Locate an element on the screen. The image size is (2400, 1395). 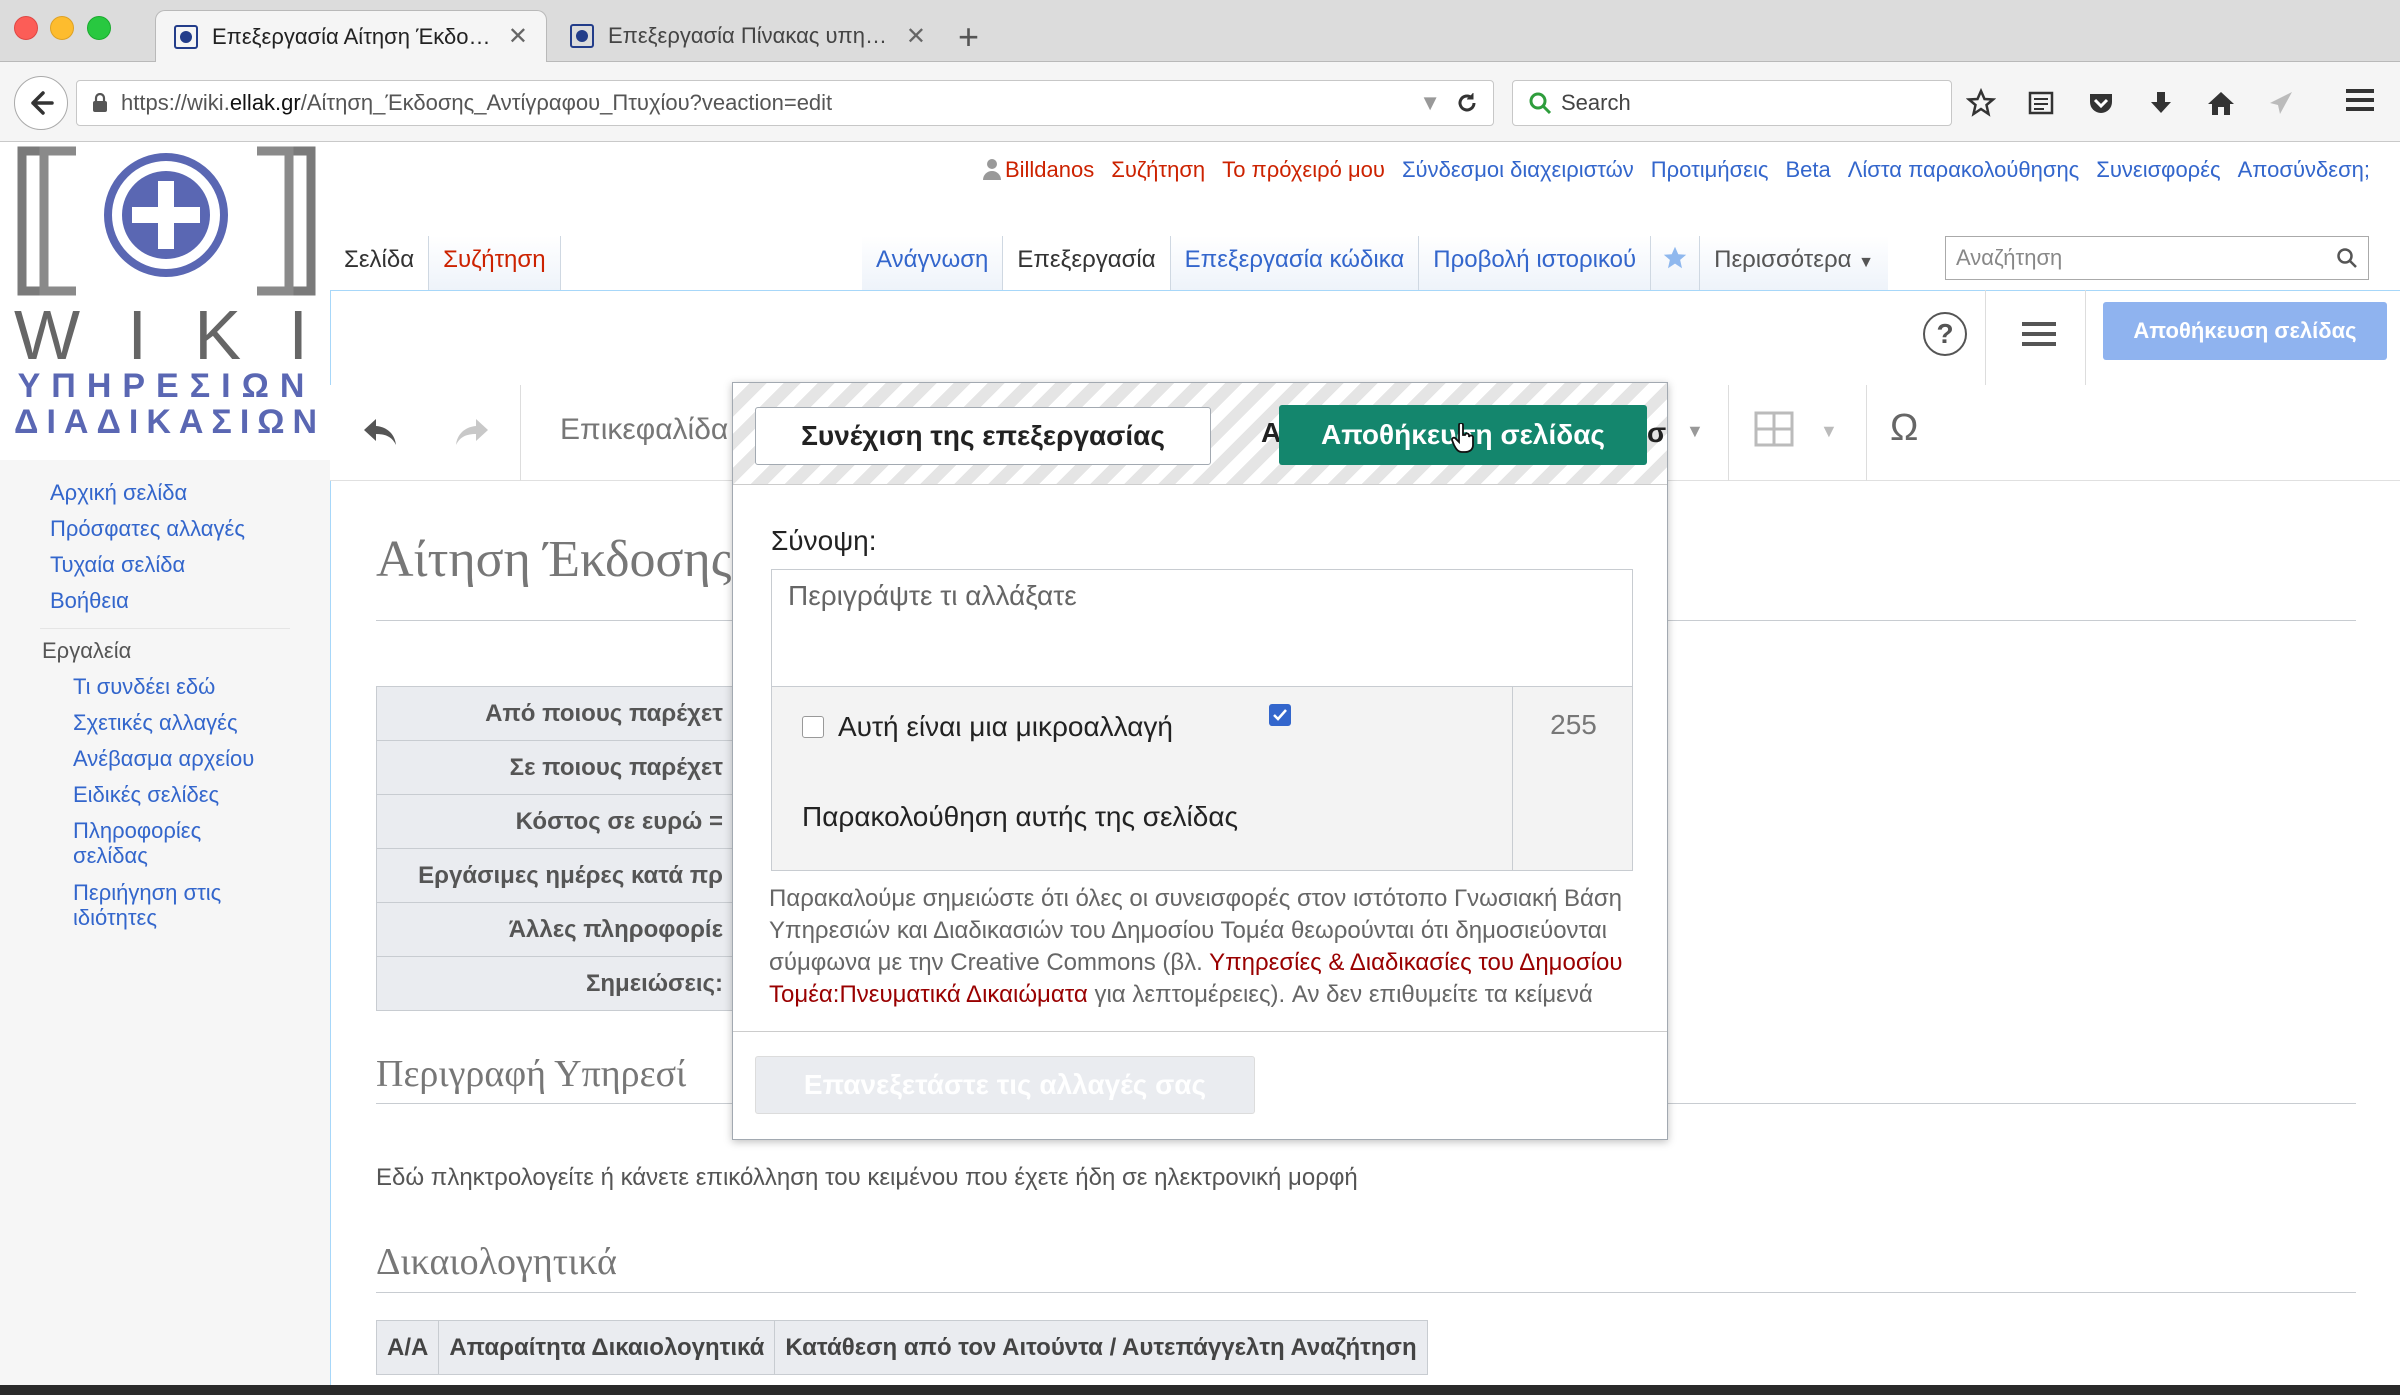
watch-page-option: Παρακολούθηση αυτής της σελίδας is located at coordinates (1020, 817).